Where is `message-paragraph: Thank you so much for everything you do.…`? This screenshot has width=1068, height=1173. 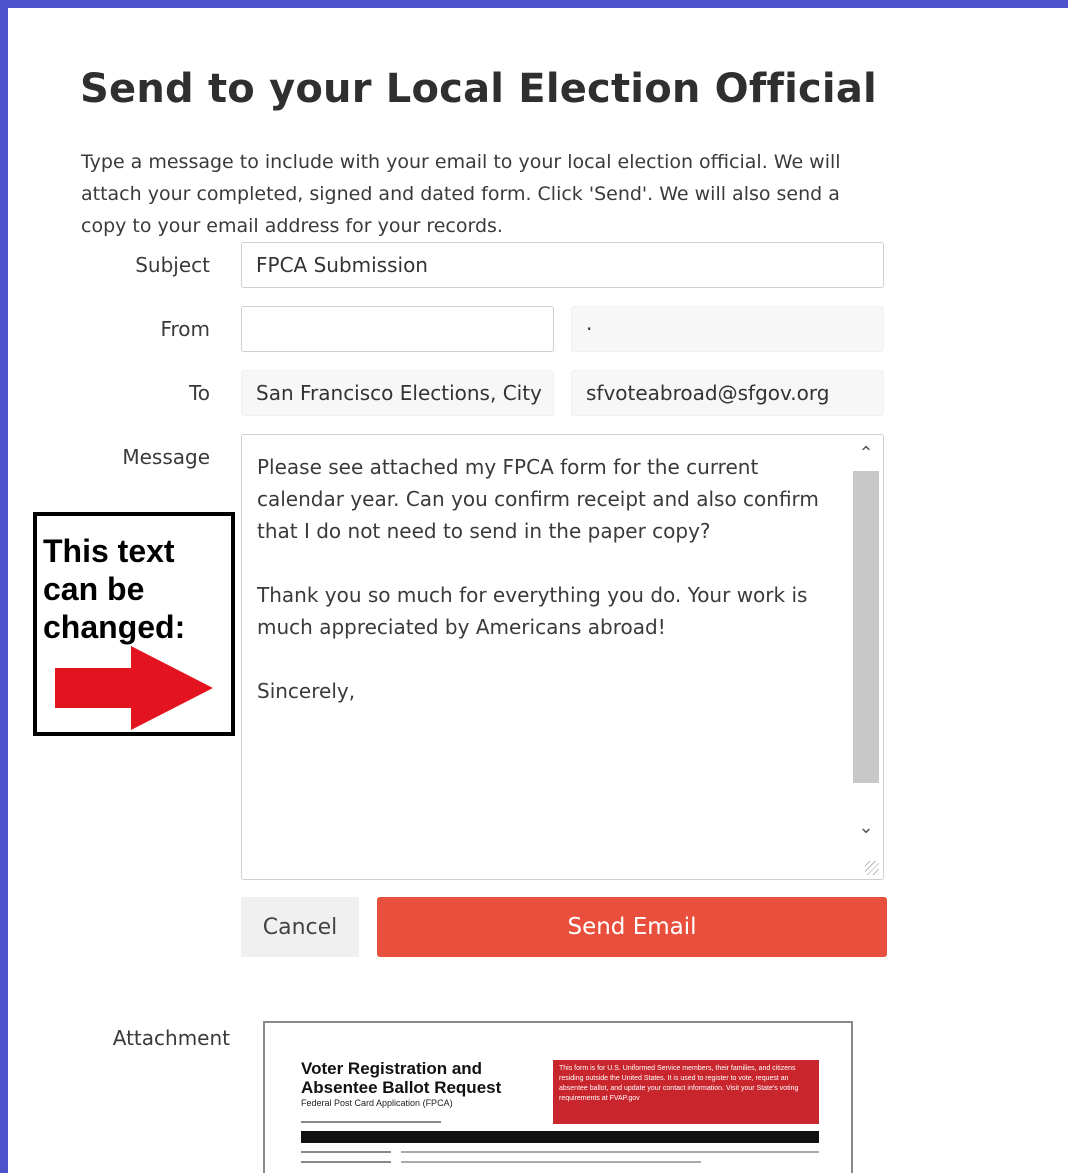 message-paragraph: Thank you so much for everything you do.… is located at coordinates (532, 611).